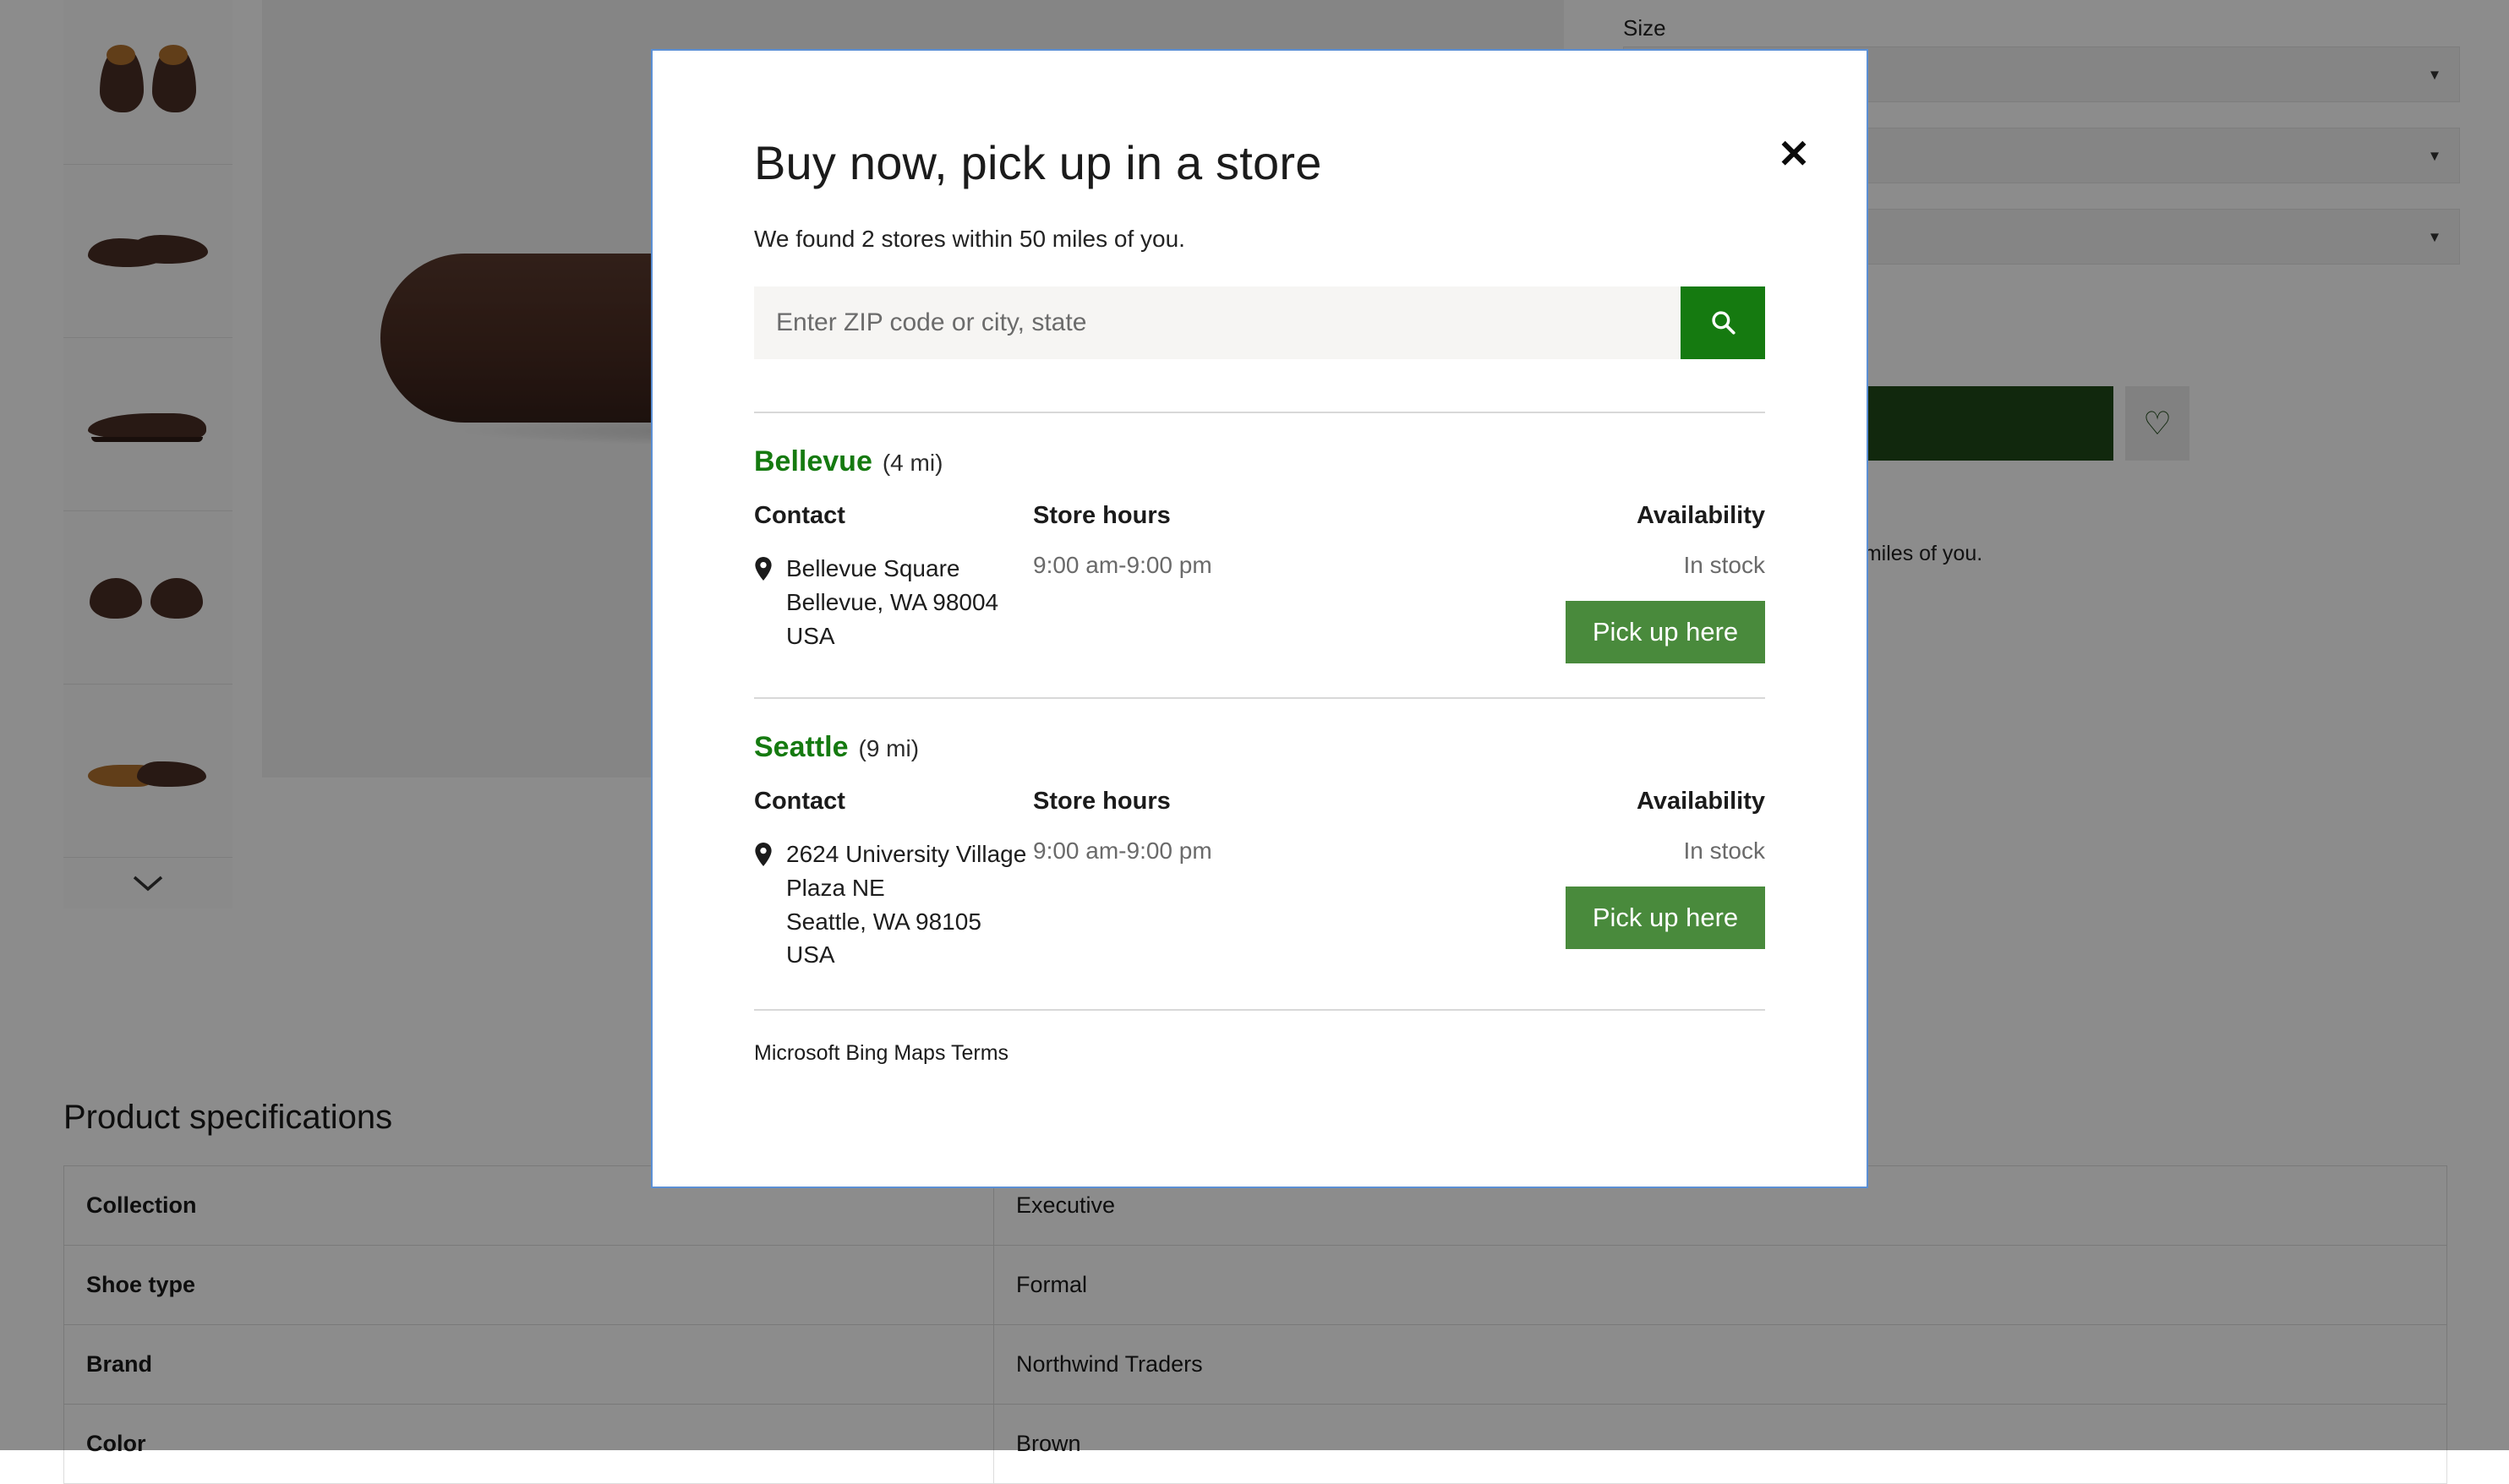 The width and height of the screenshot is (2509, 1484). What do you see at coordinates (913, 464) in the screenshot?
I see `store-distance: (4 mi)` at bounding box center [913, 464].